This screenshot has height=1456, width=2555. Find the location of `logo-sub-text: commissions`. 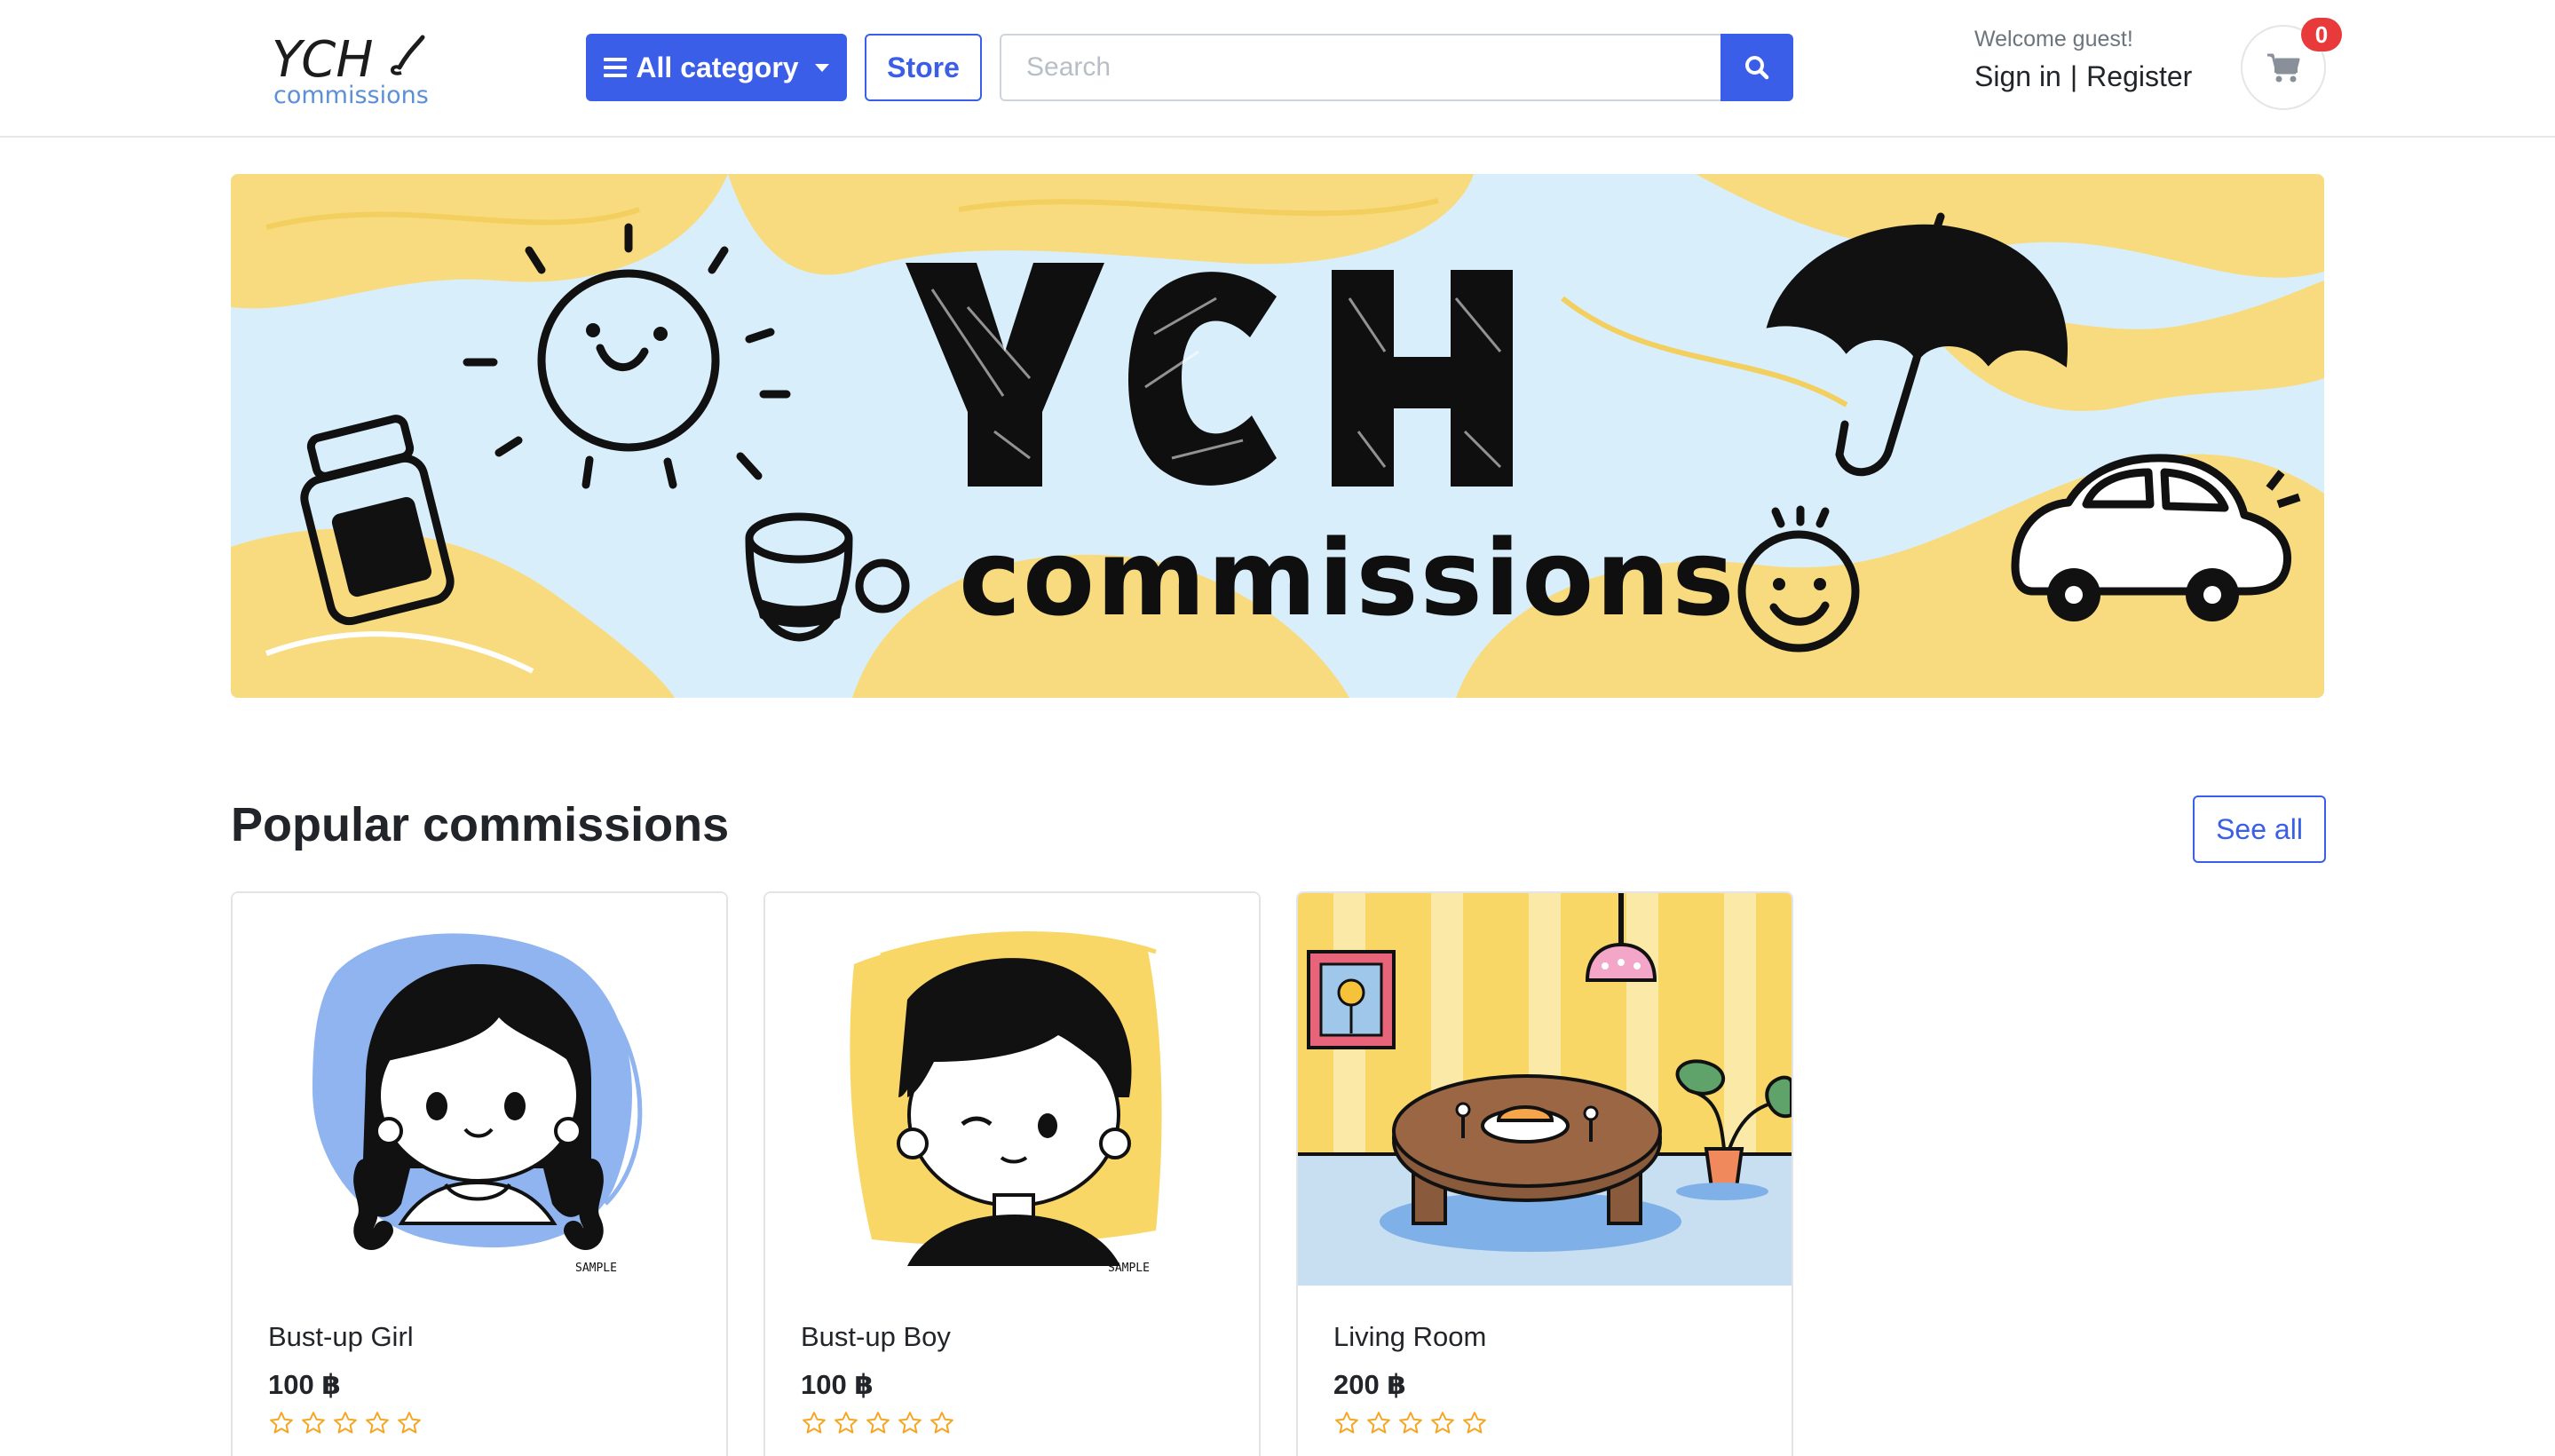

logo-sub-text: commissions is located at coordinates (351, 95).